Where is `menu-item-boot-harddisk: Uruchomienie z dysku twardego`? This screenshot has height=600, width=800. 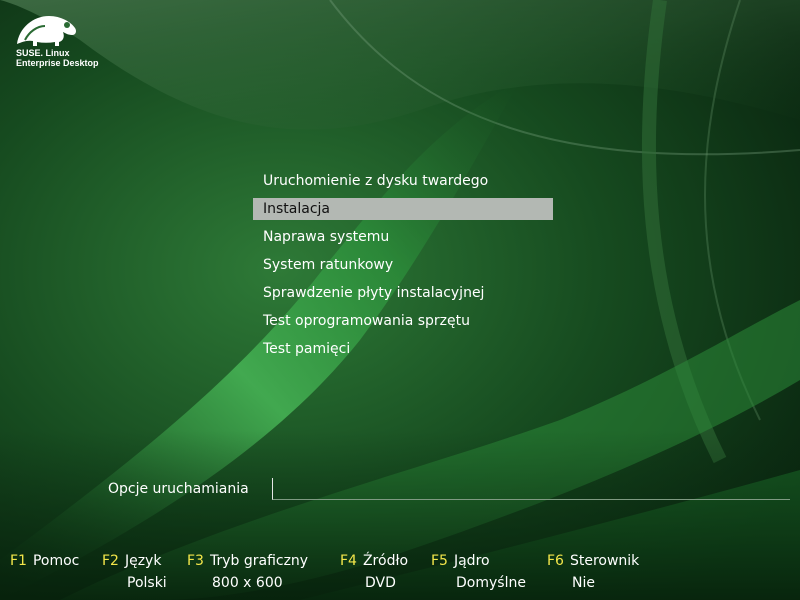 menu-item-boot-harddisk: Uruchomienie z dysku twardego is located at coordinates (403, 181).